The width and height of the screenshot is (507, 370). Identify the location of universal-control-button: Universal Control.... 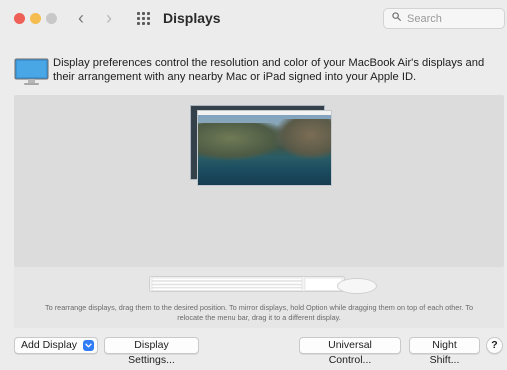
(350, 351).